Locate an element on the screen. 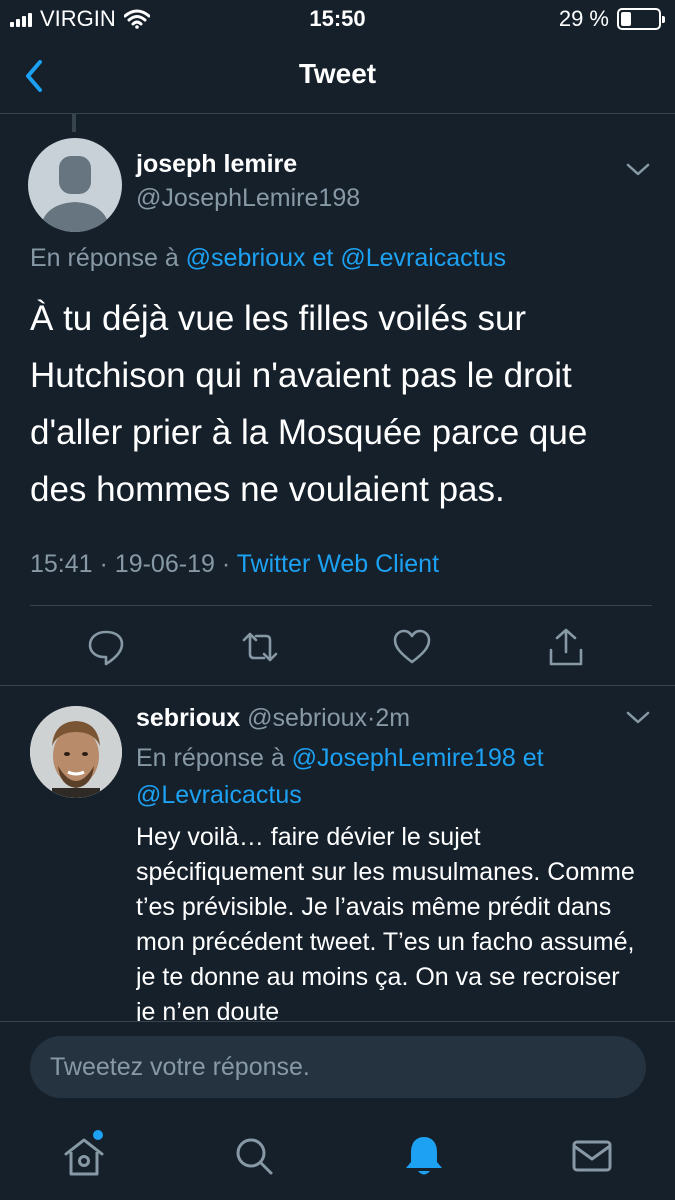 The height and width of the screenshot is (1200, 675). author-name: sebrioux is located at coordinates (188, 718).